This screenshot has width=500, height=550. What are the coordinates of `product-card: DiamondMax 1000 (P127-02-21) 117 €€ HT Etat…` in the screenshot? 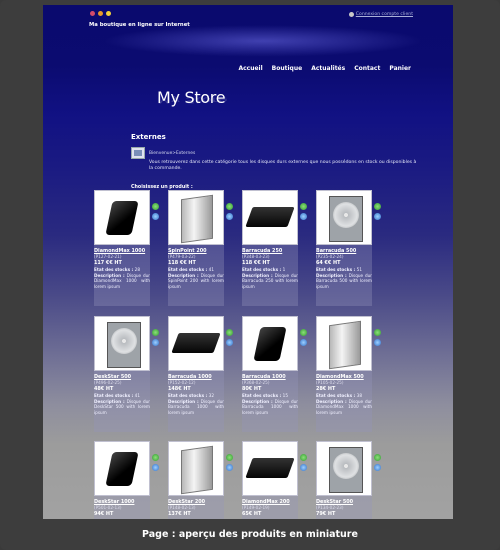 It's located at (126, 248).